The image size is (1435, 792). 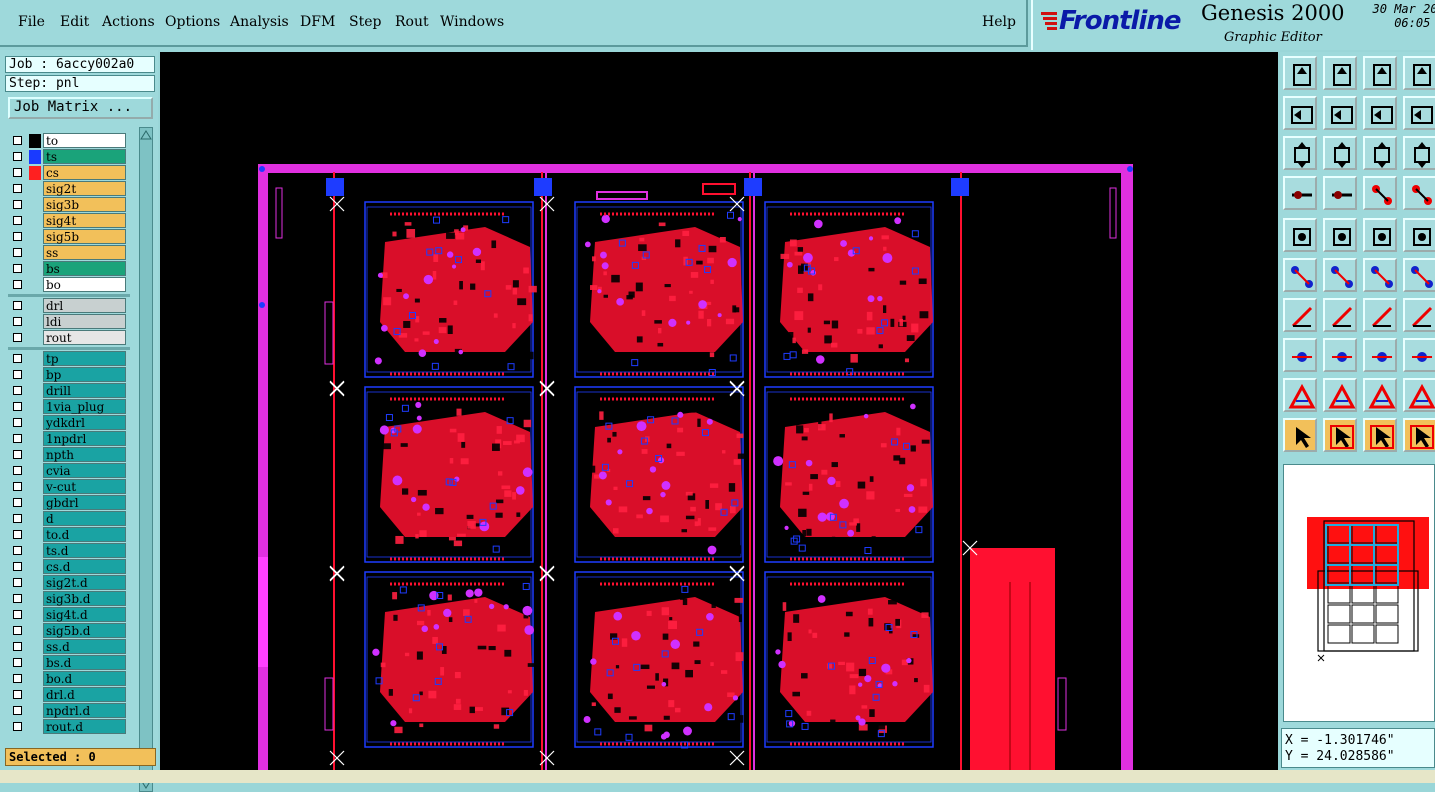 What do you see at coordinates (84, 284) in the screenshot?
I see `layer-name: bo` at bounding box center [84, 284].